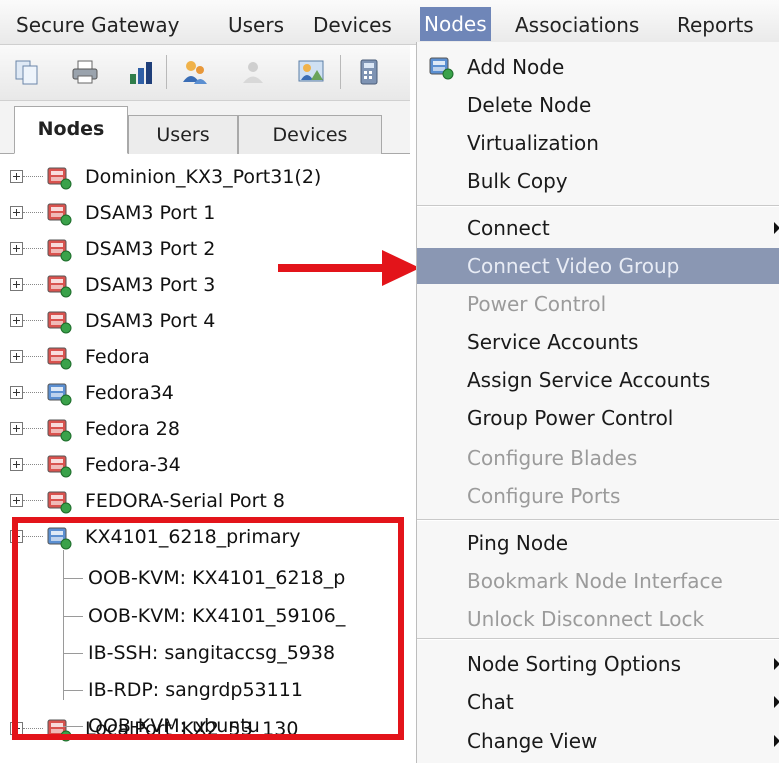 Image resolution: width=779 pixels, height=763 pixels. What do you see at coordinates (205, 393) in the screenshot?
I see `tree-node: Fedora34` at bounding box center [205, 393].